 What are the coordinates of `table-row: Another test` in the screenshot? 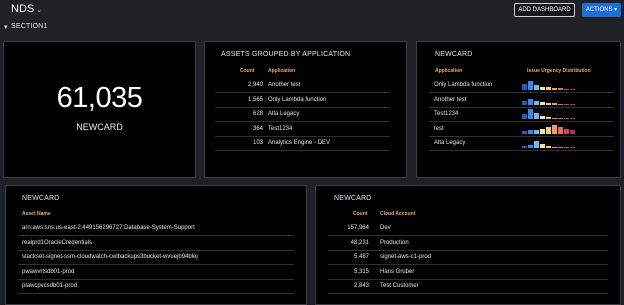 It's located at (521, 101).